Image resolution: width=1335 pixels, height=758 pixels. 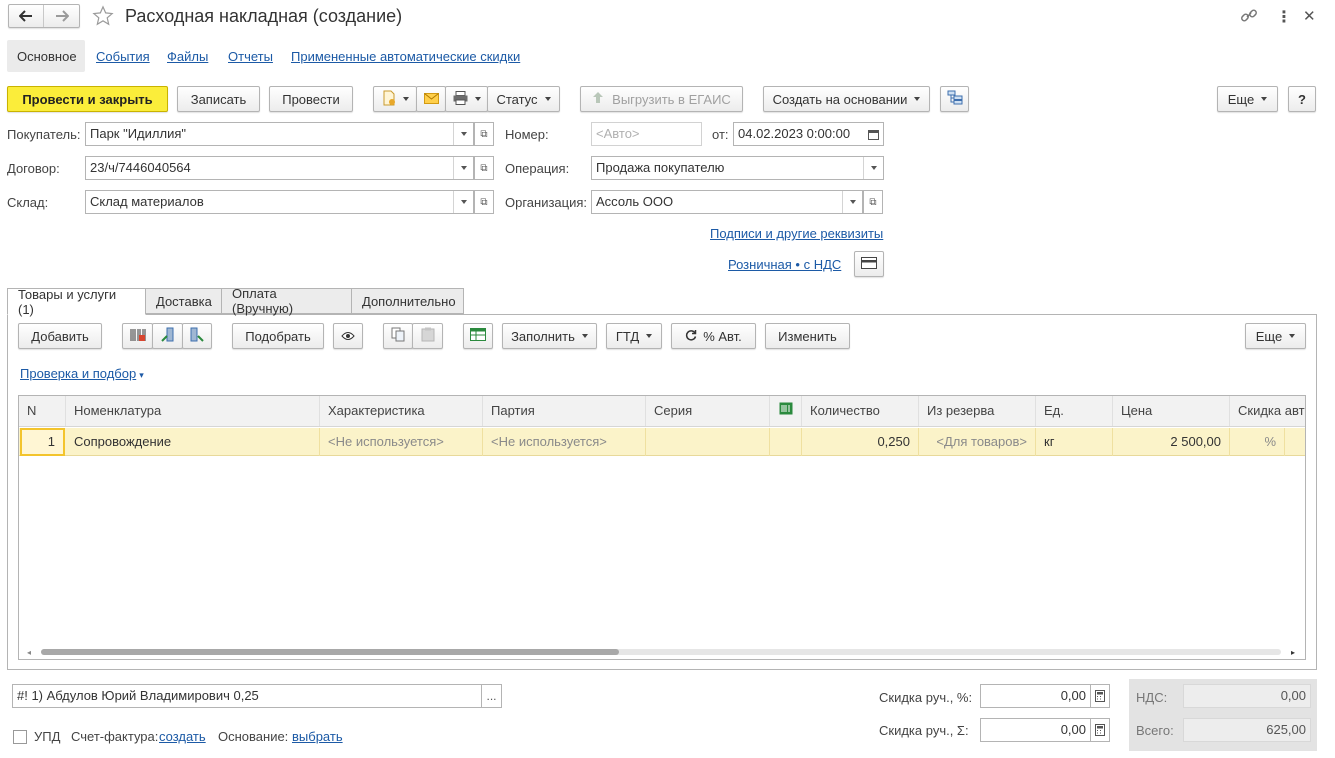 I want to click on col-price: Цена, so click(x=1171, y=411).